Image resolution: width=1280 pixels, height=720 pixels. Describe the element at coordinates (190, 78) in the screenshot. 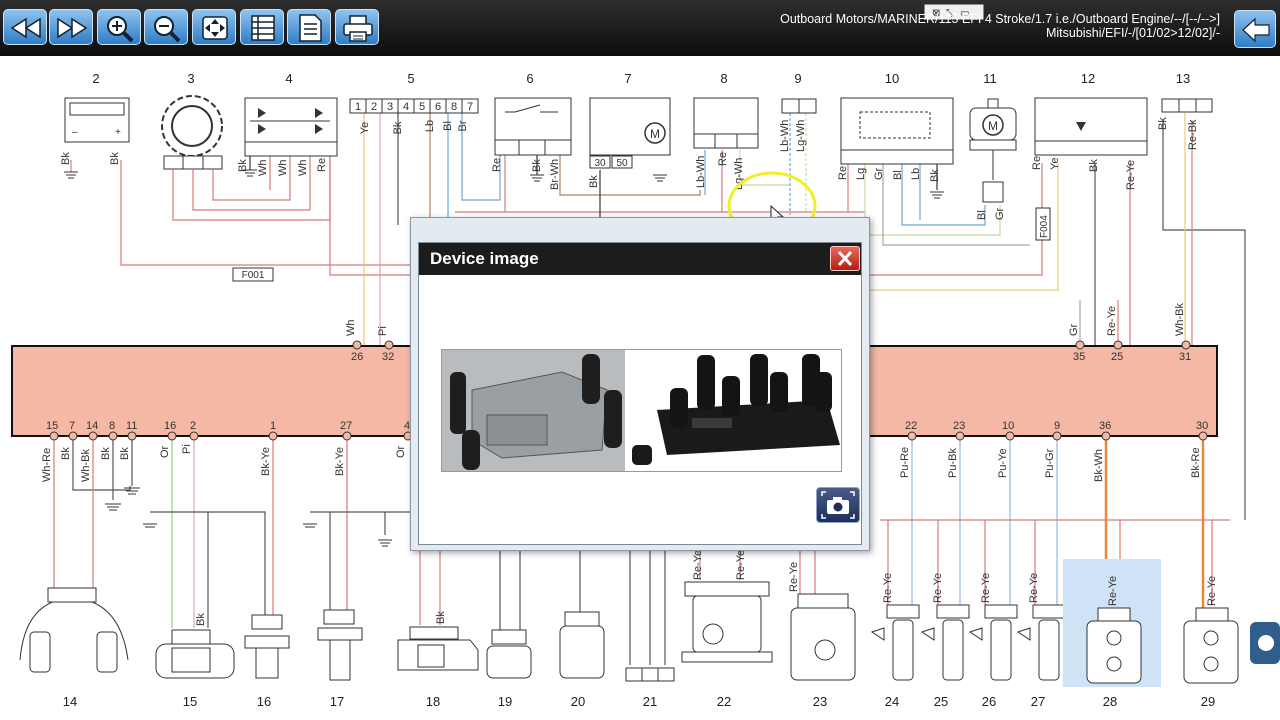

I see `component-number: 3` at that location.